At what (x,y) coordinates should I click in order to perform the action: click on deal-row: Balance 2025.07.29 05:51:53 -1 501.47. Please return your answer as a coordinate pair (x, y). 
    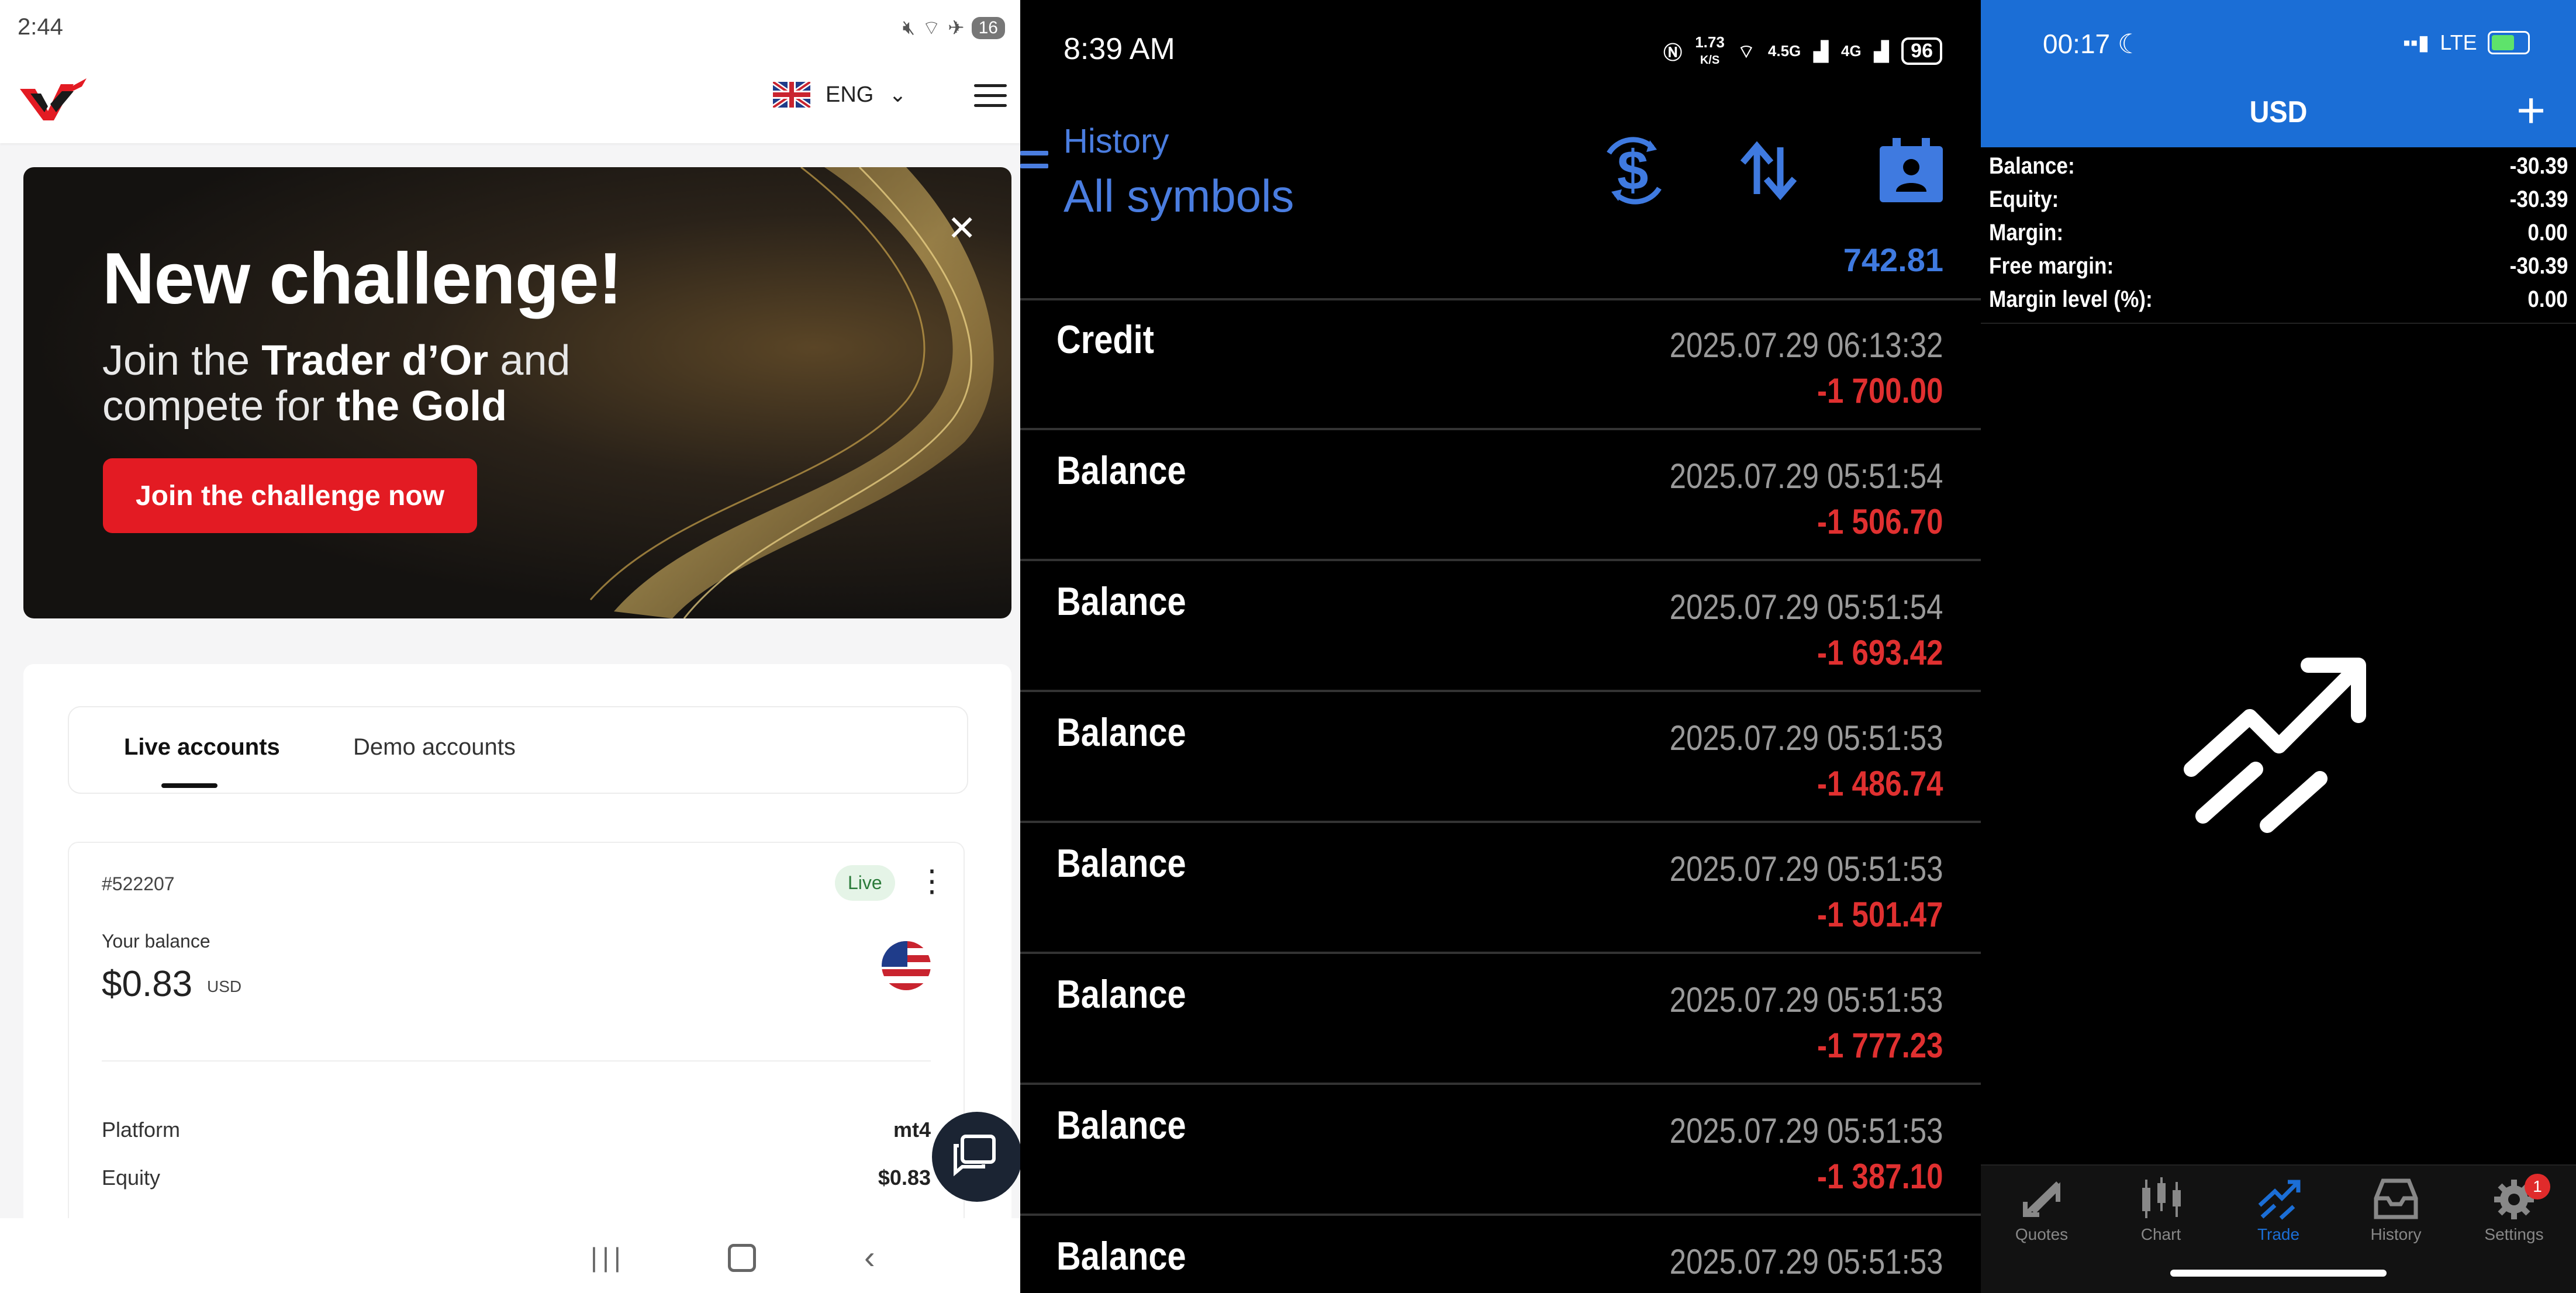
    Looking at the image, I should click on (1500, 888).